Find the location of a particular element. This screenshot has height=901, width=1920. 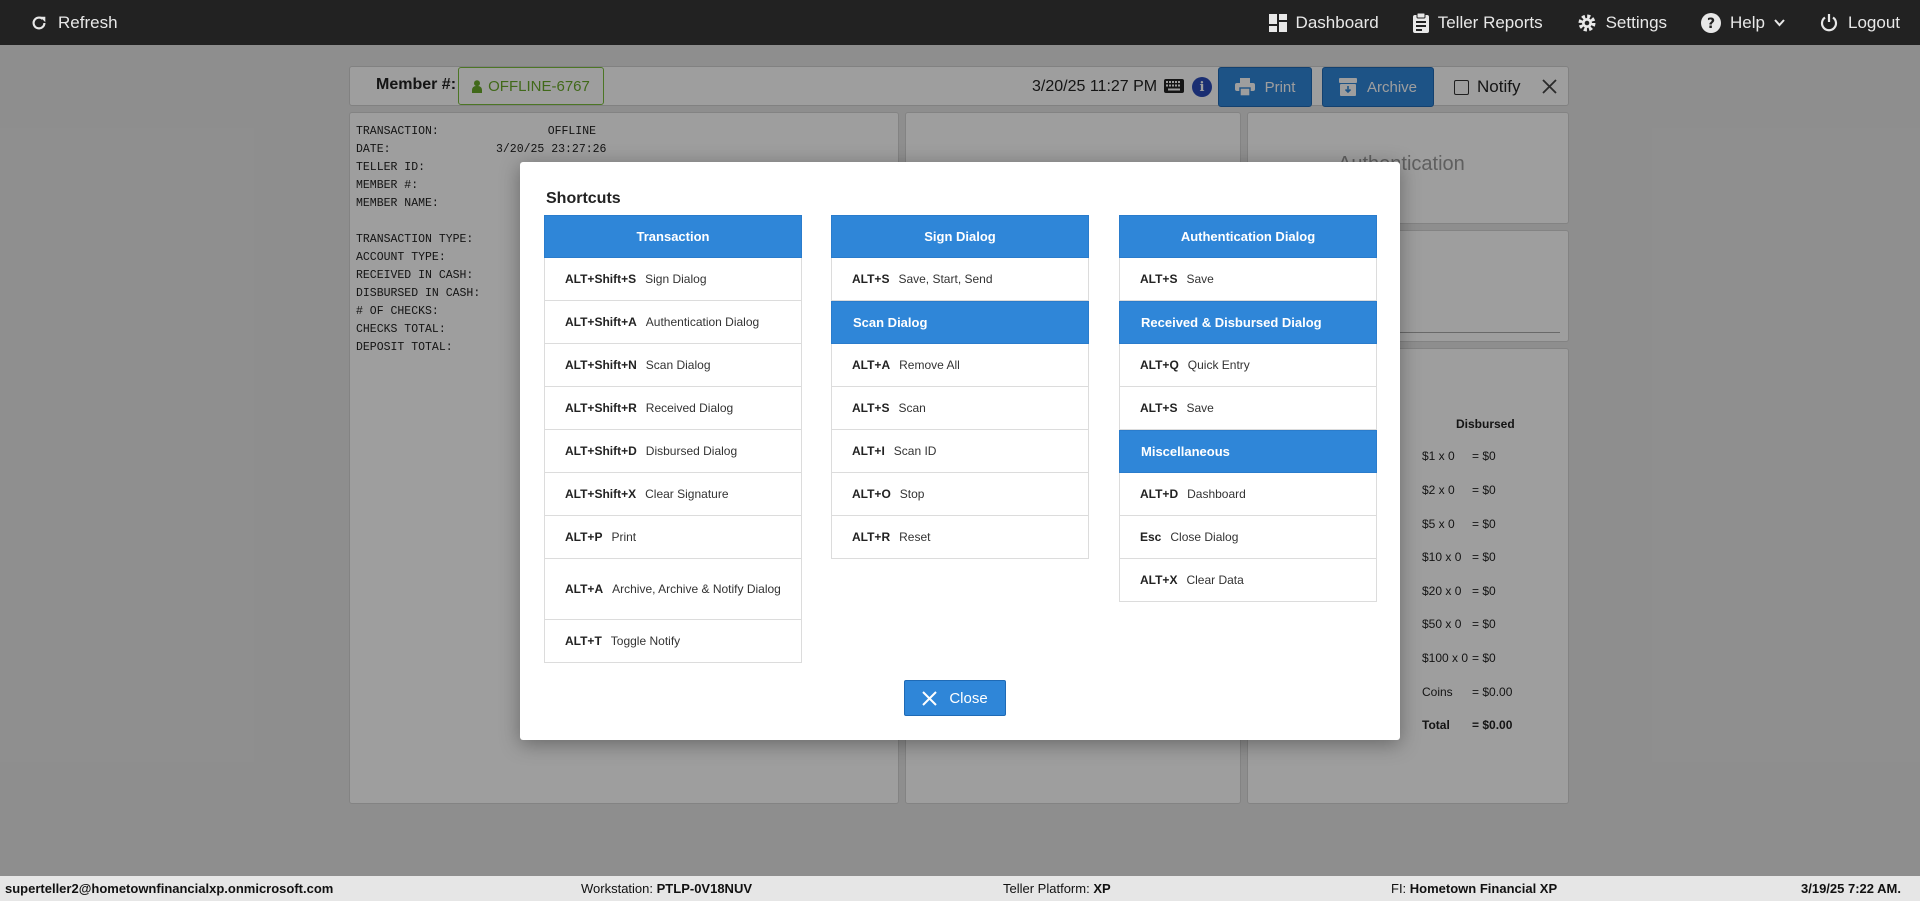

nav-teller-reports: Teller Reports is located at coordinates (1477, 22).